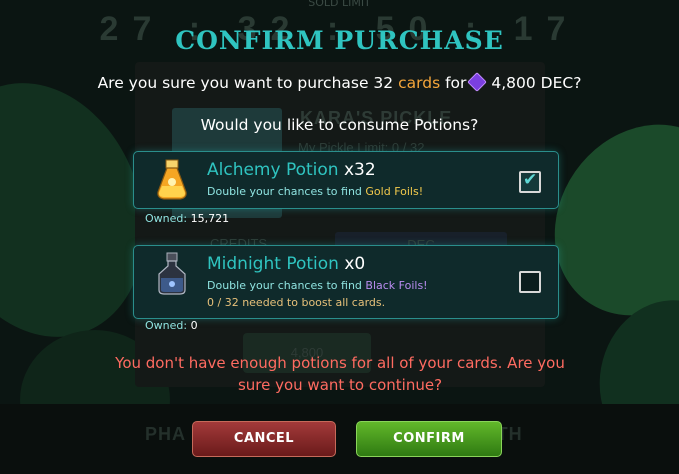 Image resolution: width=679 pixels, height=474 pixels. What do you see at coordinates (396, 285) in the screenshot?
I see `potion-desc-highlight: Black Foils!` at bounding box center [396, 285].